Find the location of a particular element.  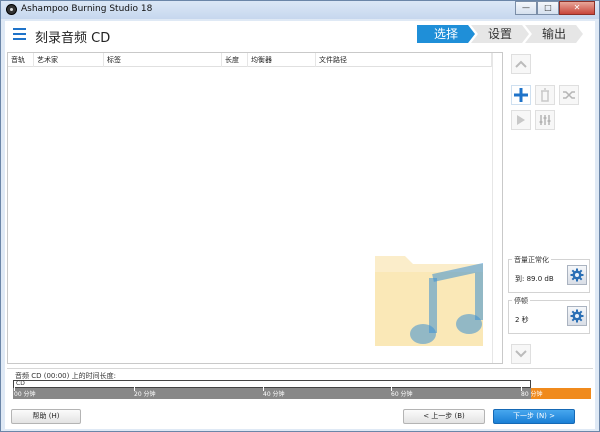

delete-track-button is located at coordinates (545, 95).